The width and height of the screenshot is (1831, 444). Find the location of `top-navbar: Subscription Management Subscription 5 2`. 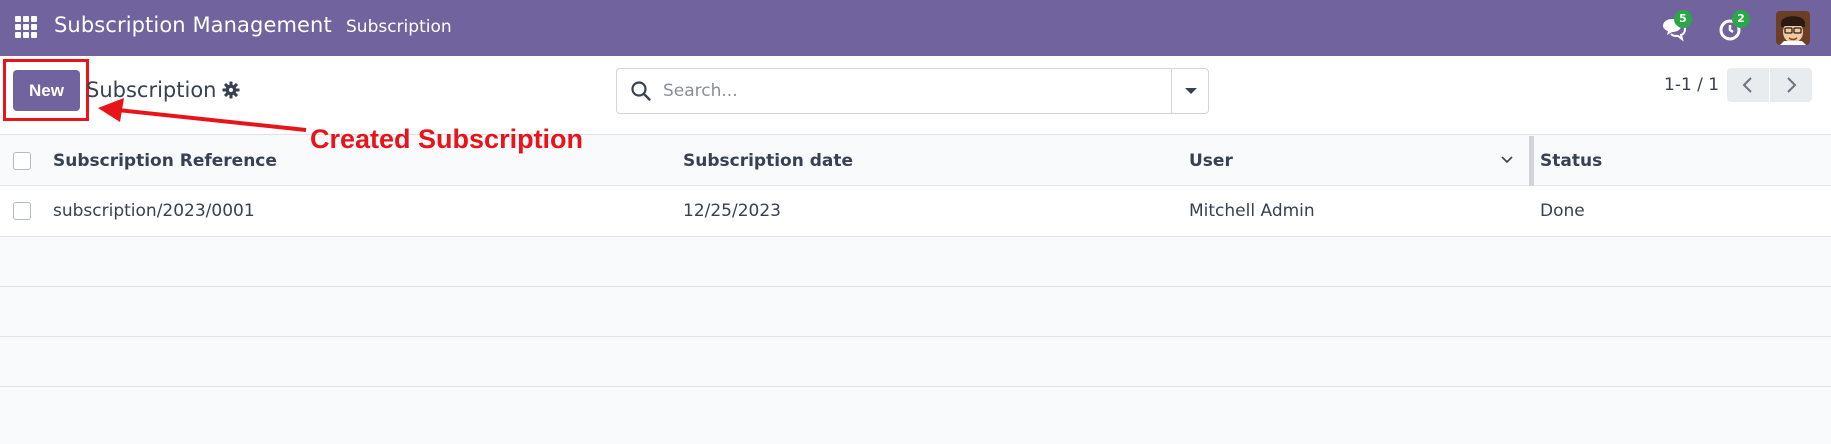

top-navbar: Subscription Management Subscription 5 2 is located at coordinates (915, 28).